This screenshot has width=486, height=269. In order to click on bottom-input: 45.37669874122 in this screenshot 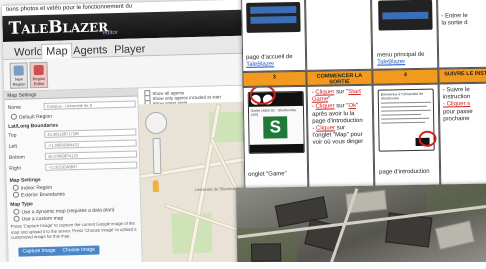, I will do `click(91, 155)`.